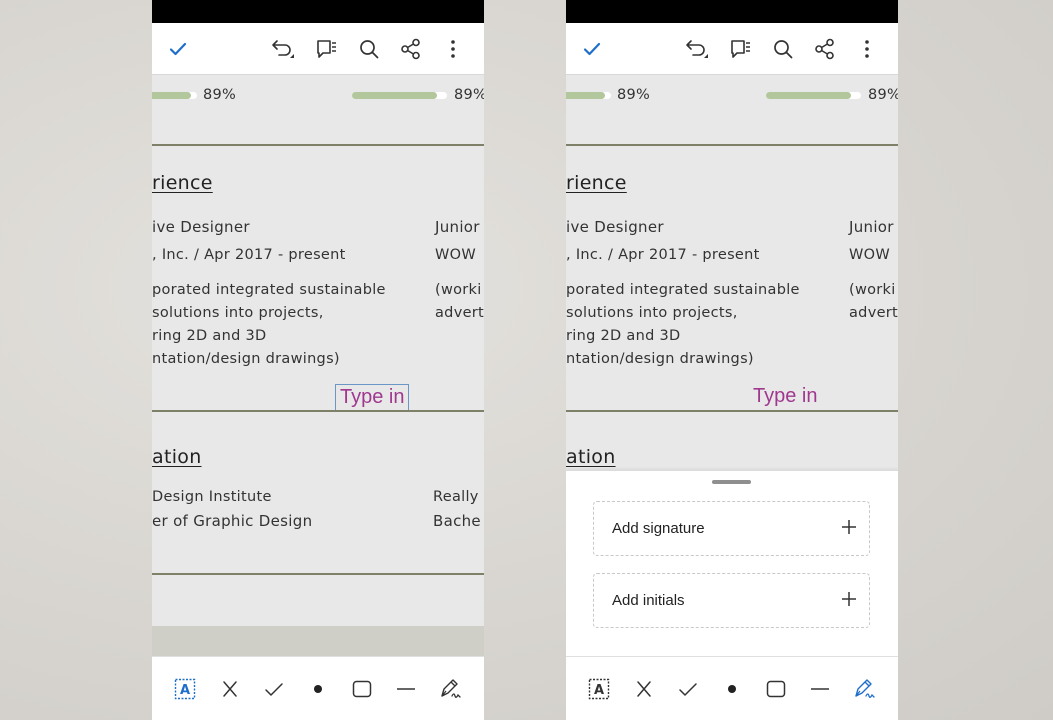  Describe the element at coordinates (212, 497) in the screenshot. I see `education-school: Design Institute` at that location.